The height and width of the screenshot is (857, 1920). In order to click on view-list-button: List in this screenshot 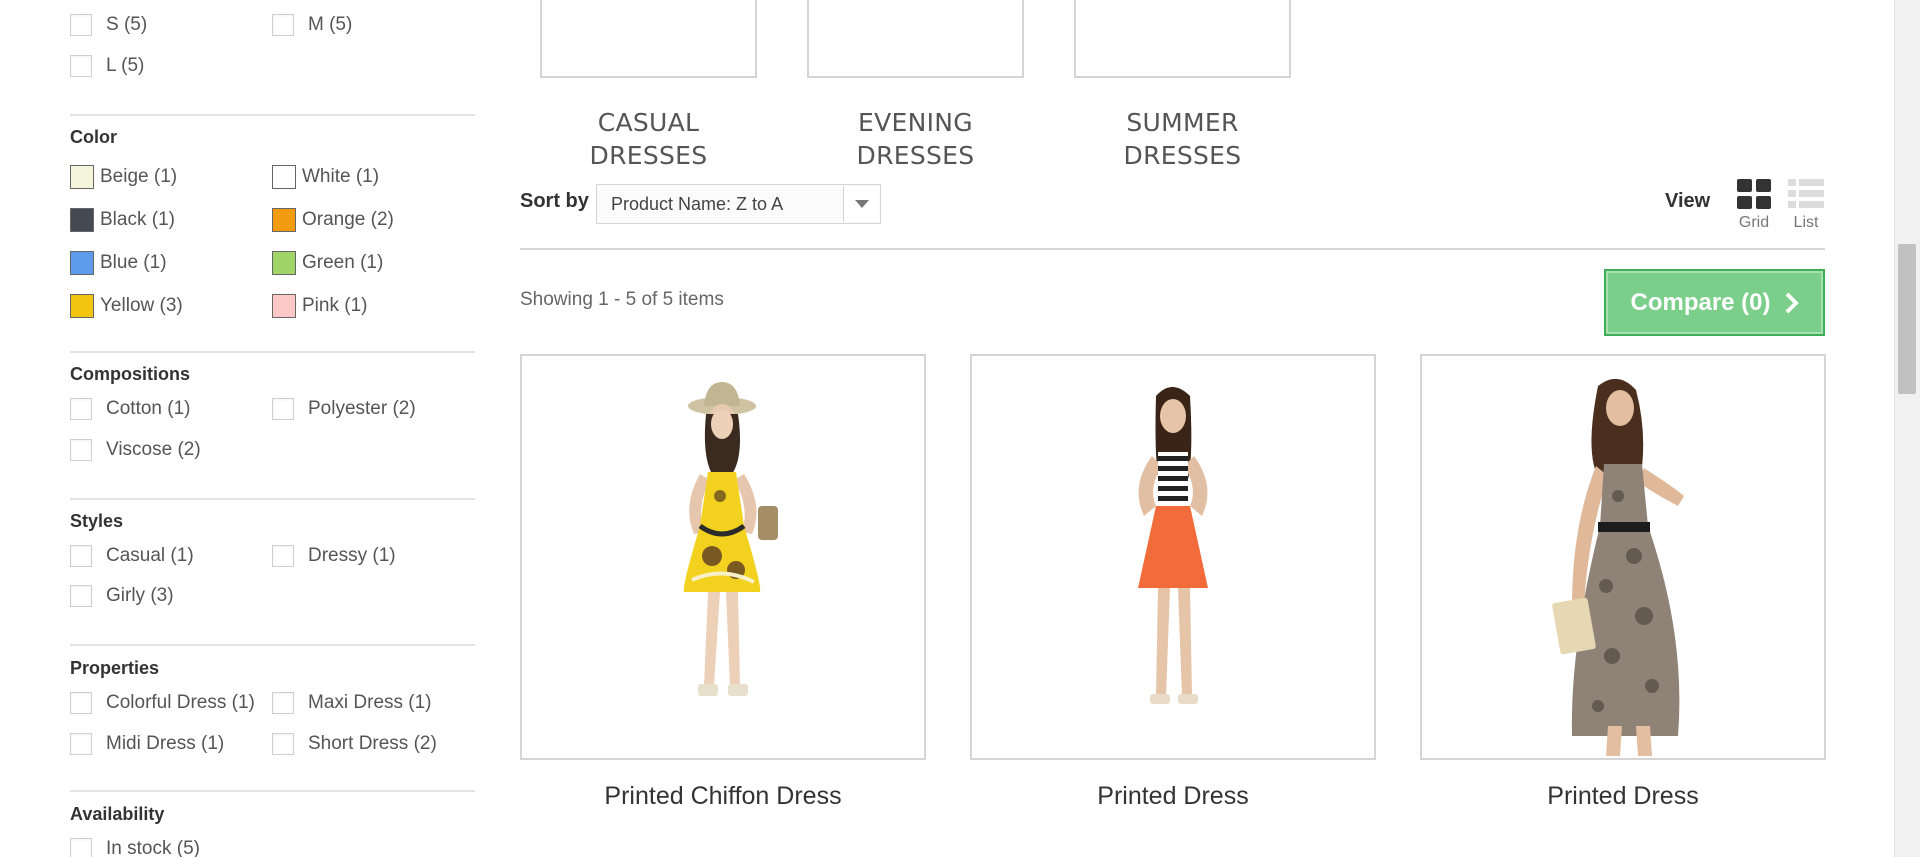, I will do `click(1806, 205)`.